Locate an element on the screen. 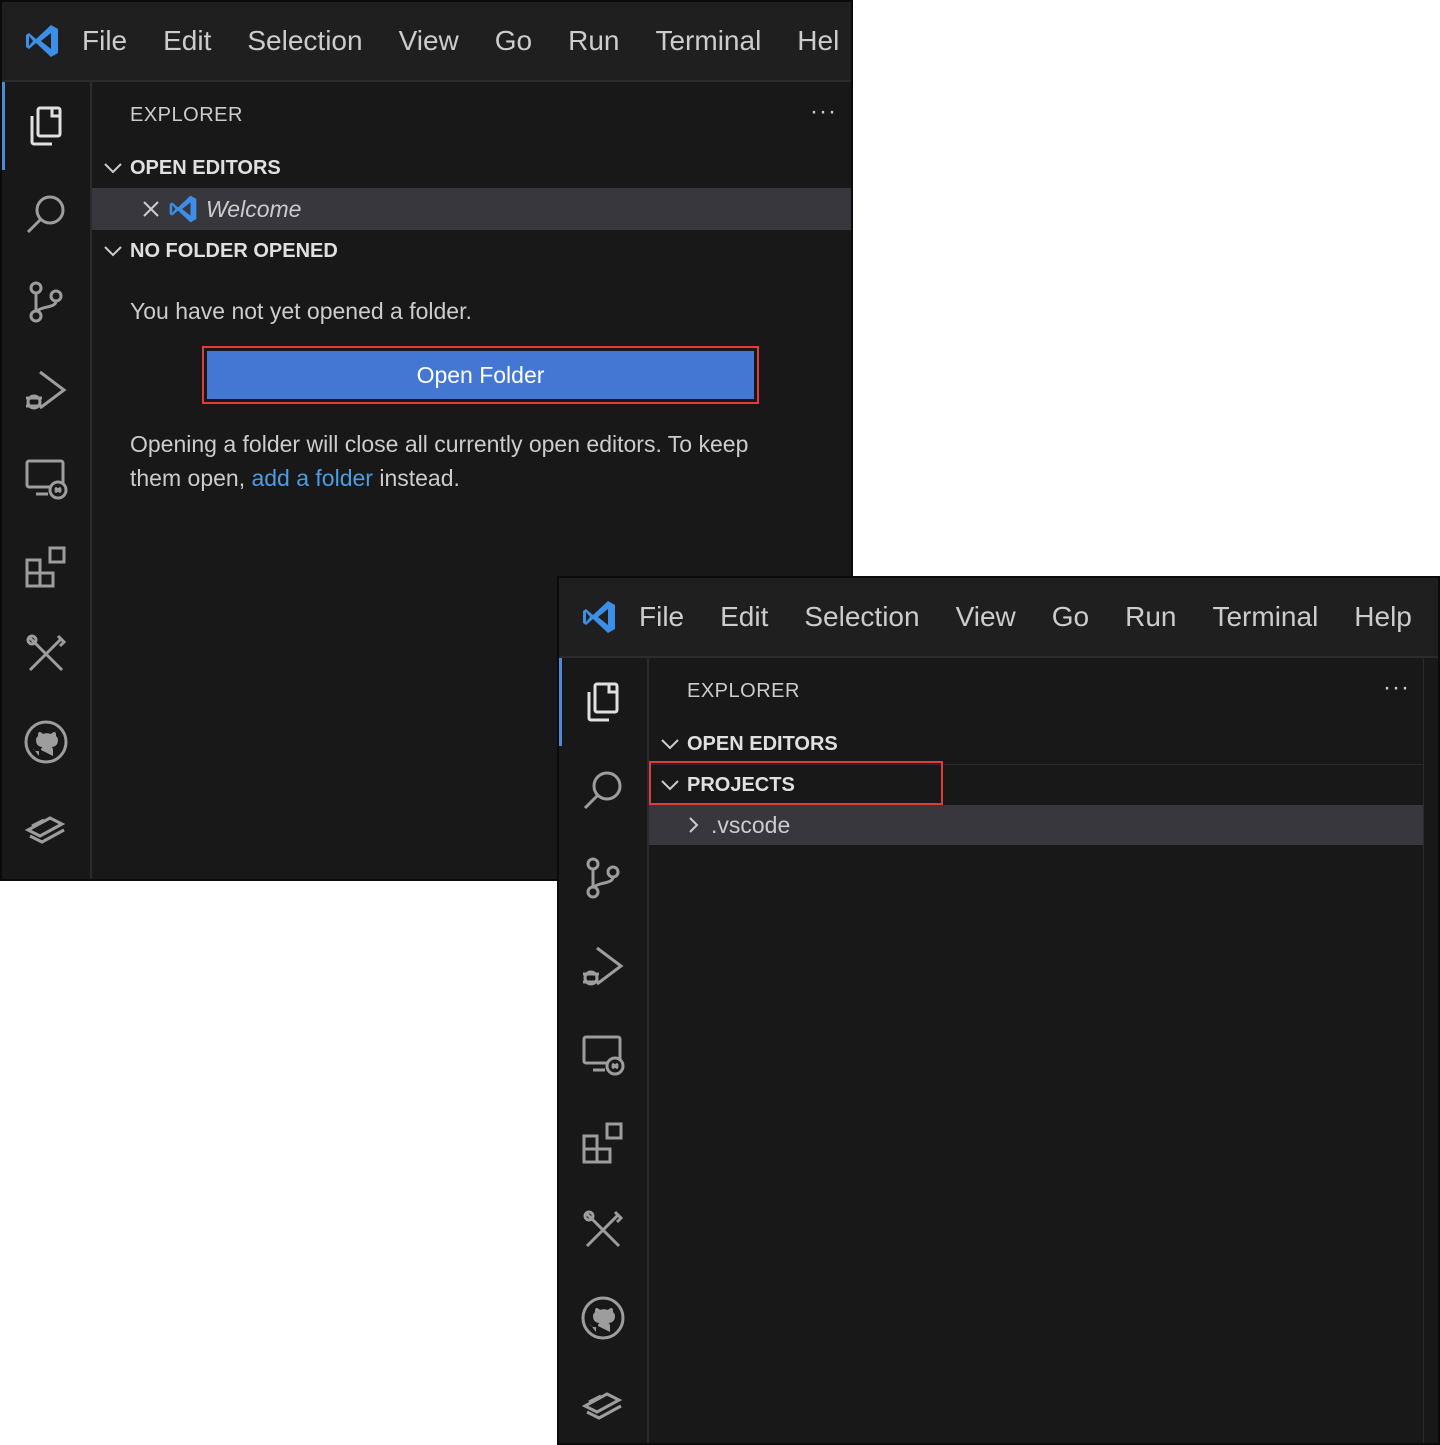 This screenshot has height=1445, width=1440. tree-item-vscode: .vscode is located at coordinates (1036, 825).